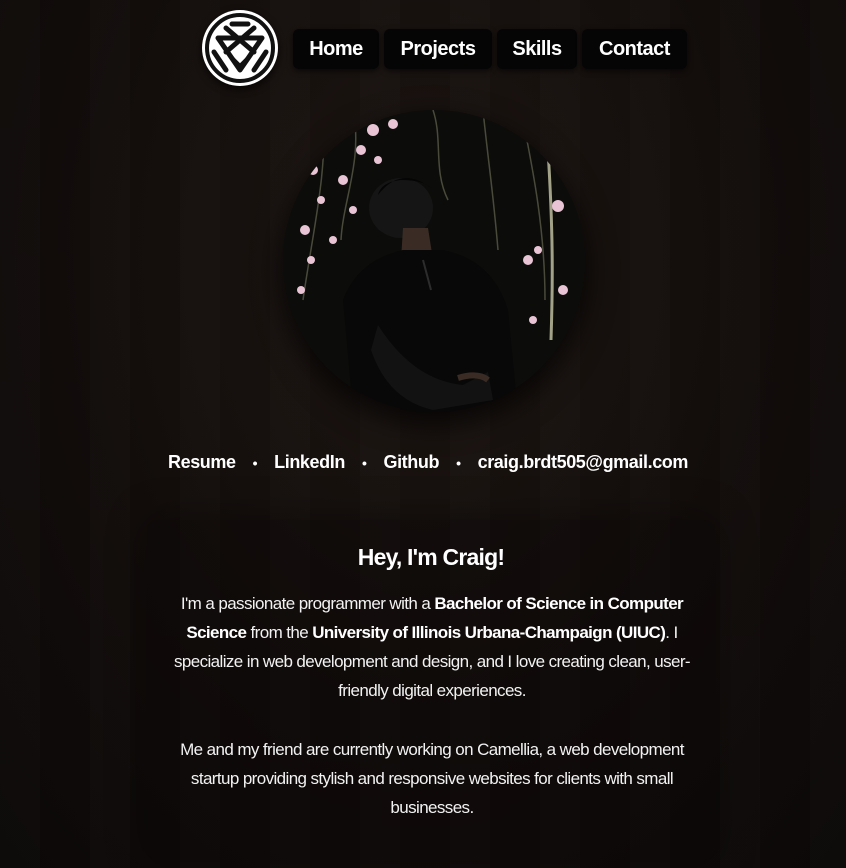  What do you see at coordinates (309, 462) in the screenshot?
I see `linkedin-link: LinkedIn` at bounding box center [309, 462].